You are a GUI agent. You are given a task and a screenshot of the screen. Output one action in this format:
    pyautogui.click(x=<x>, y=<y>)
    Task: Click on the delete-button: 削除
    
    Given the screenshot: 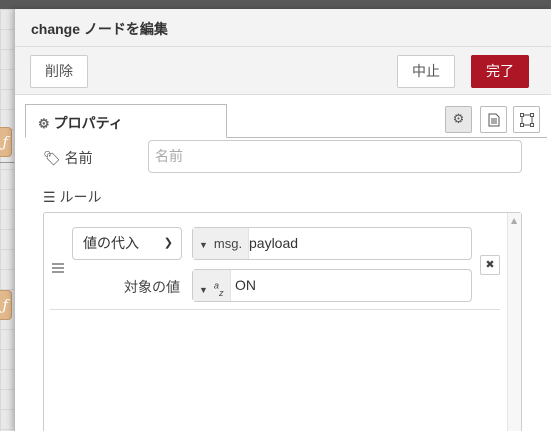 What is the action you would take?
    pyautogui.click(x=59, y=71)
    